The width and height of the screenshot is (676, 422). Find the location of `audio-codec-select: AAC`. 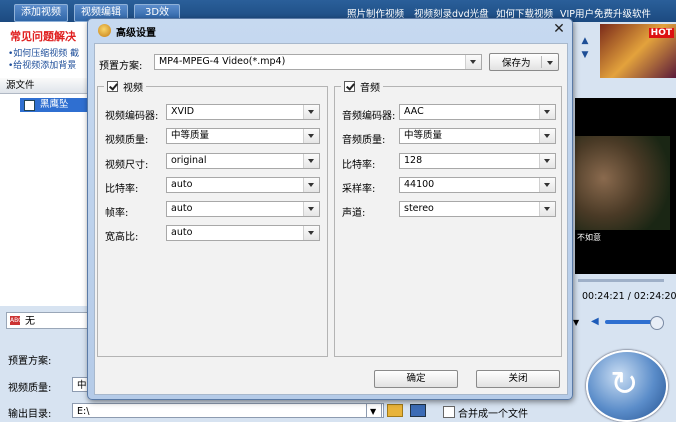

audio-codec-select: AAC is located at coordinates (477, 112).